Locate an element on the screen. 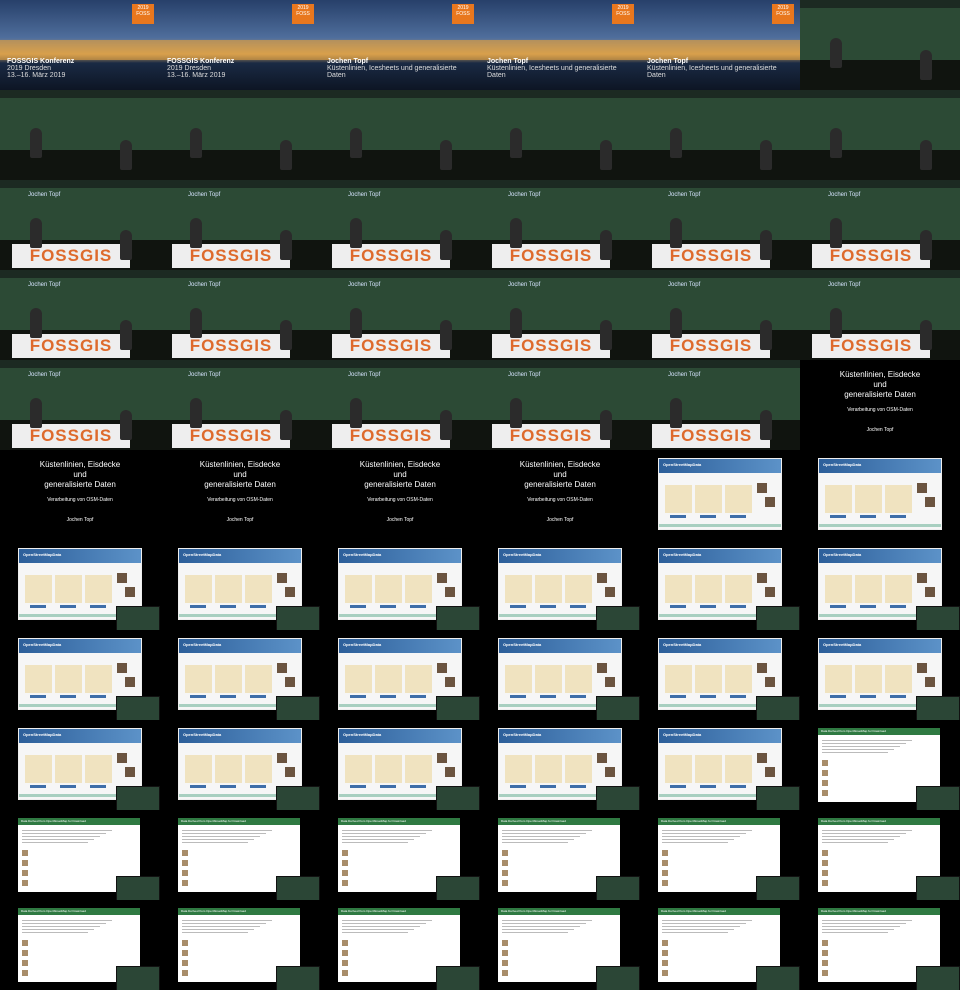  site-footer is located at coordinates (880, 525).